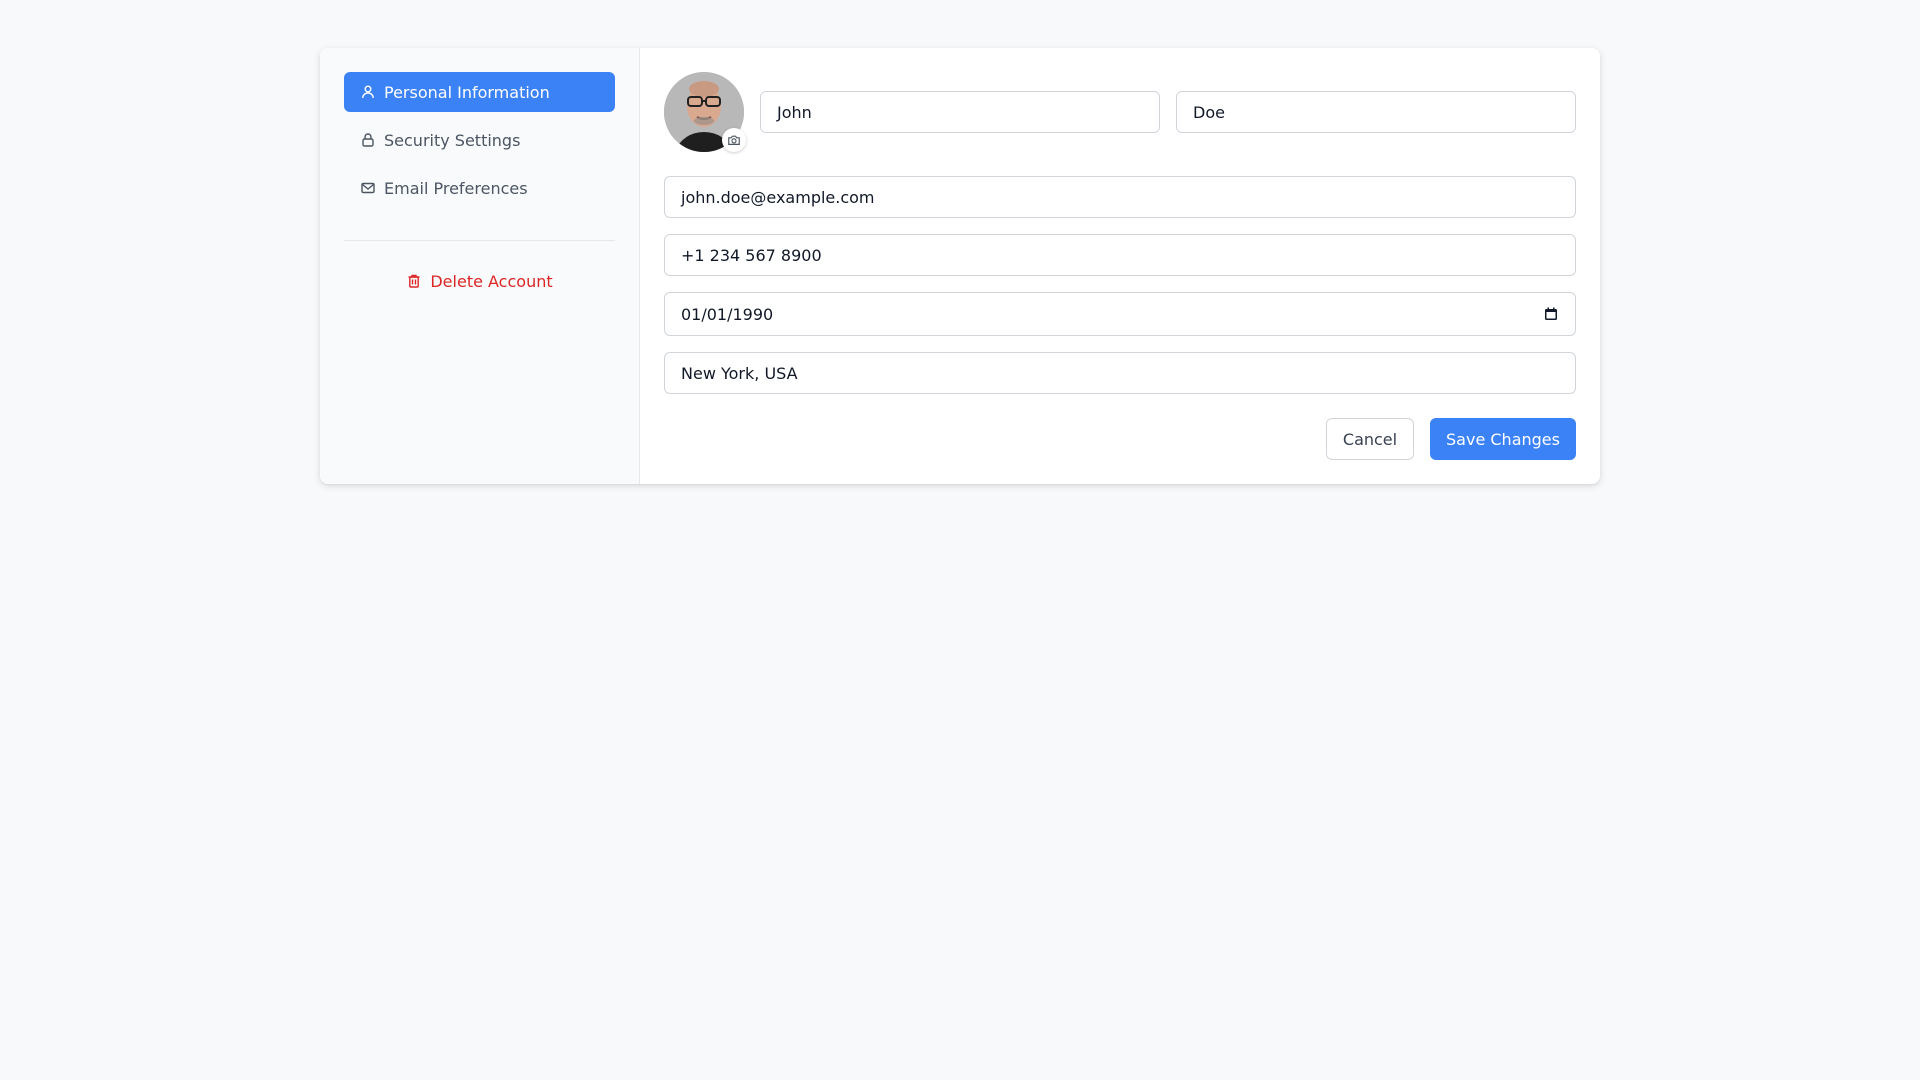  Describe the element at coordinates (1120, 439) in the screenshot. I see `form-actions: Cancel Save Changes` at that location.